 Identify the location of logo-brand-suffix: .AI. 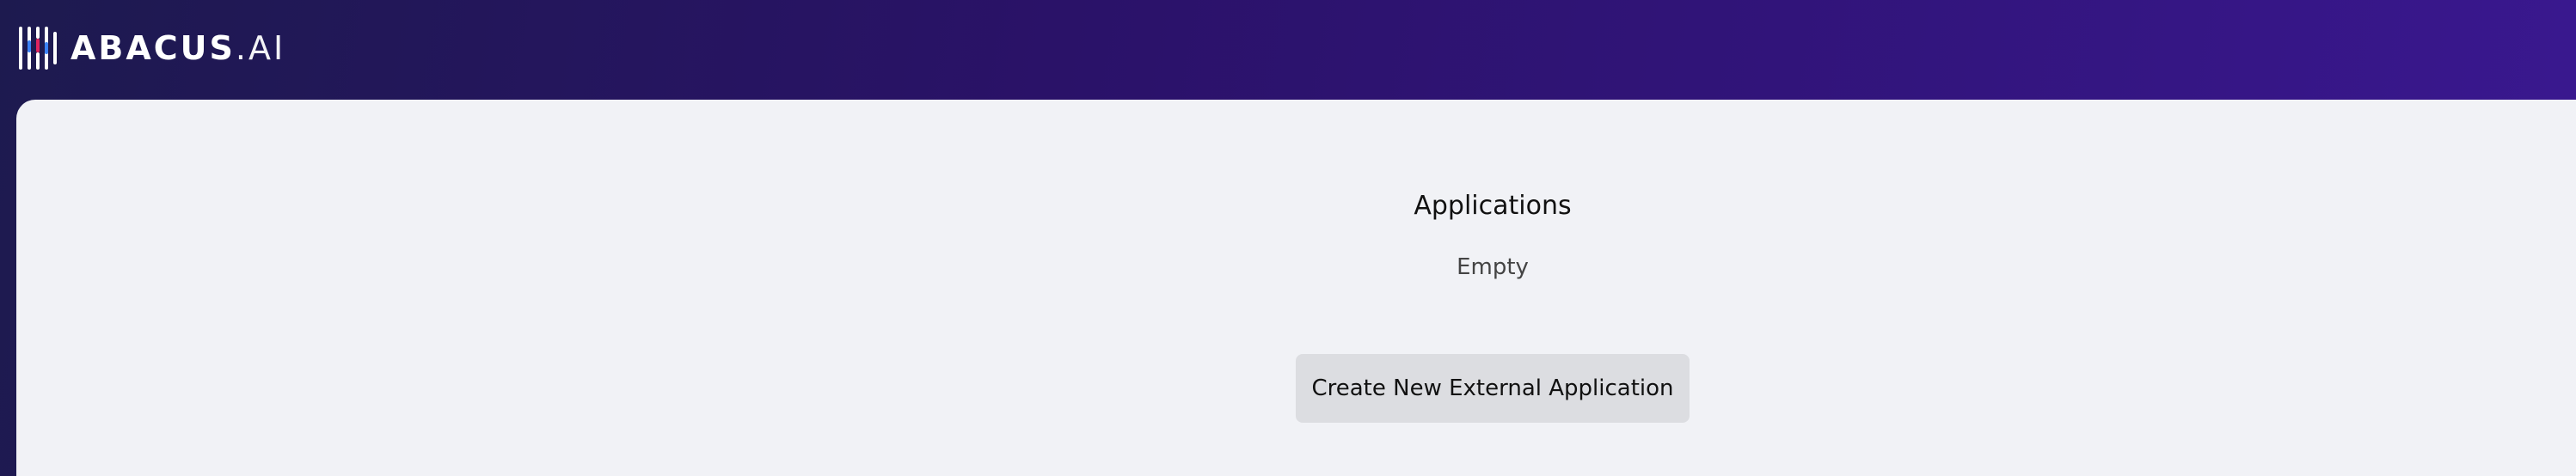
(260, 48).